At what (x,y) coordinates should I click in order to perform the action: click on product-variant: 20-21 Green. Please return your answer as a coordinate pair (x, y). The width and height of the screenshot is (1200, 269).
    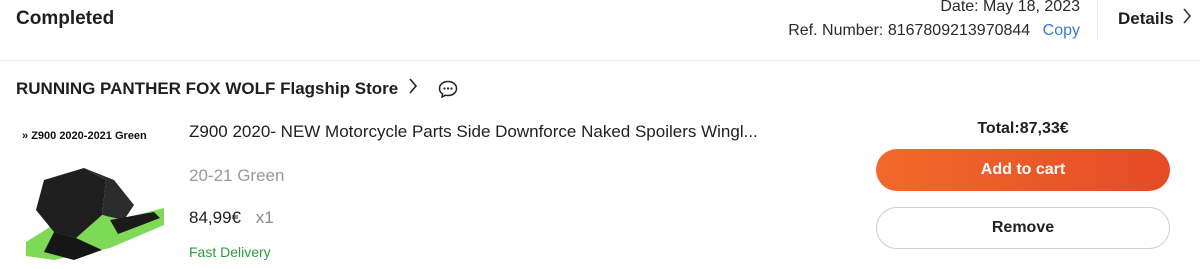
    Looking at the image, I should click on (237, 175).